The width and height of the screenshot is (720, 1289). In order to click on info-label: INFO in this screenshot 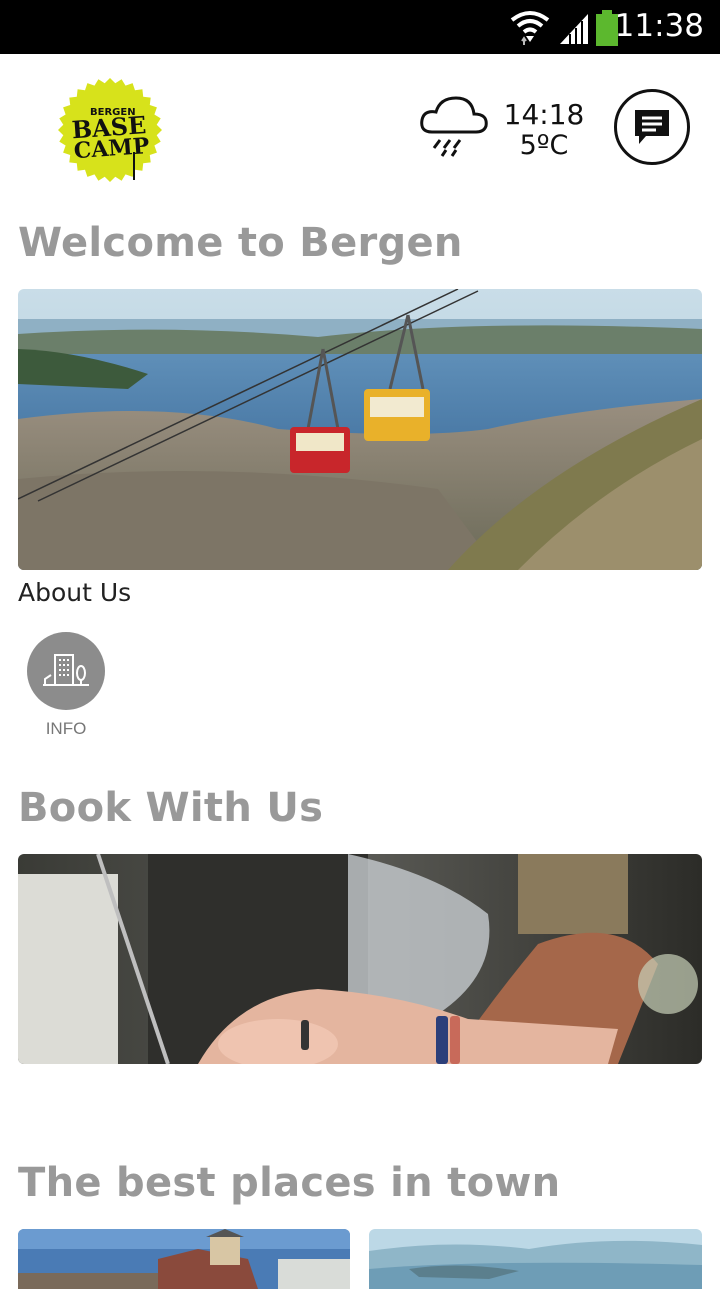, I will do `click(66, 728)`.